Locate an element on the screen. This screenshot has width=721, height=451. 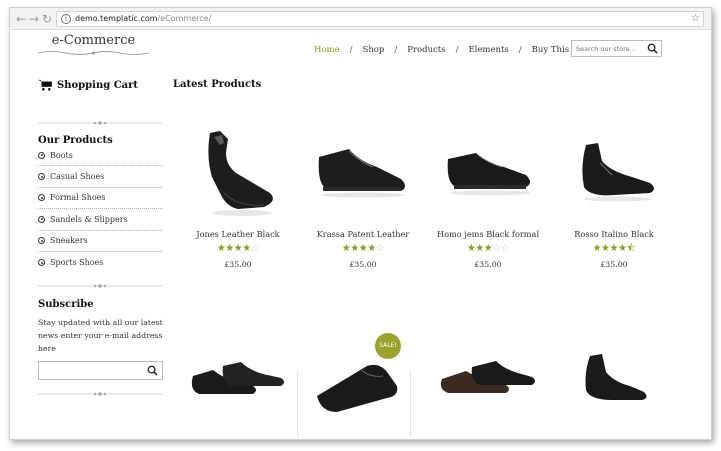
reload-icon: ↻ is located at coordinates (47, 19).